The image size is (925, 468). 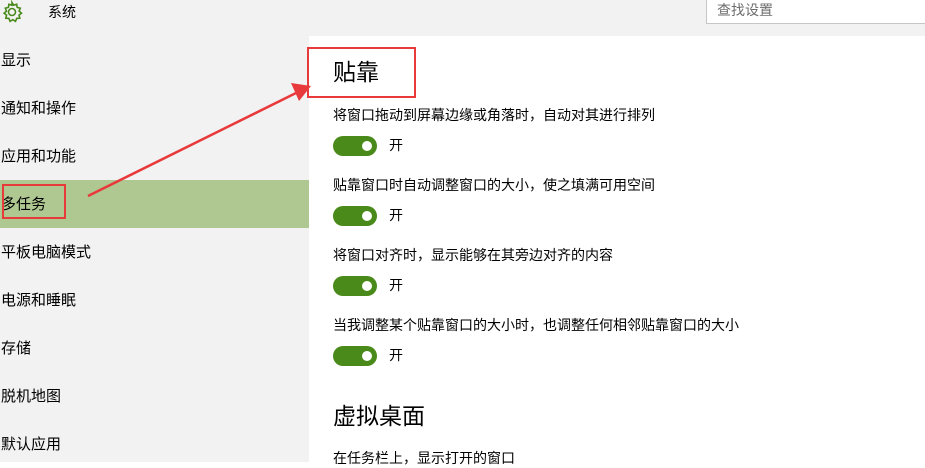 What do you see at coordinates (154, 444) in the screenshot?
I see `sidebar-item-default-apps: 默认应用` at bounding box center [154, 444].